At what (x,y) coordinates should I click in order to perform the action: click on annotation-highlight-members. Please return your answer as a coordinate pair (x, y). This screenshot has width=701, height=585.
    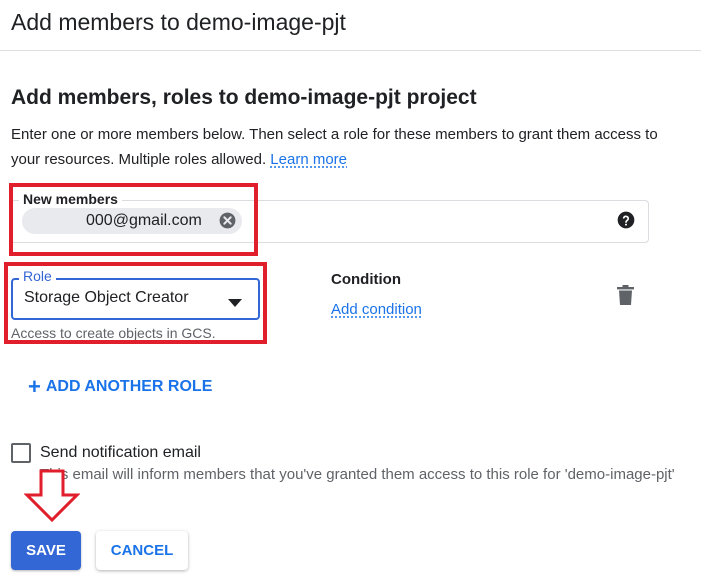
    Looking at the image, I should click on (133, 219).